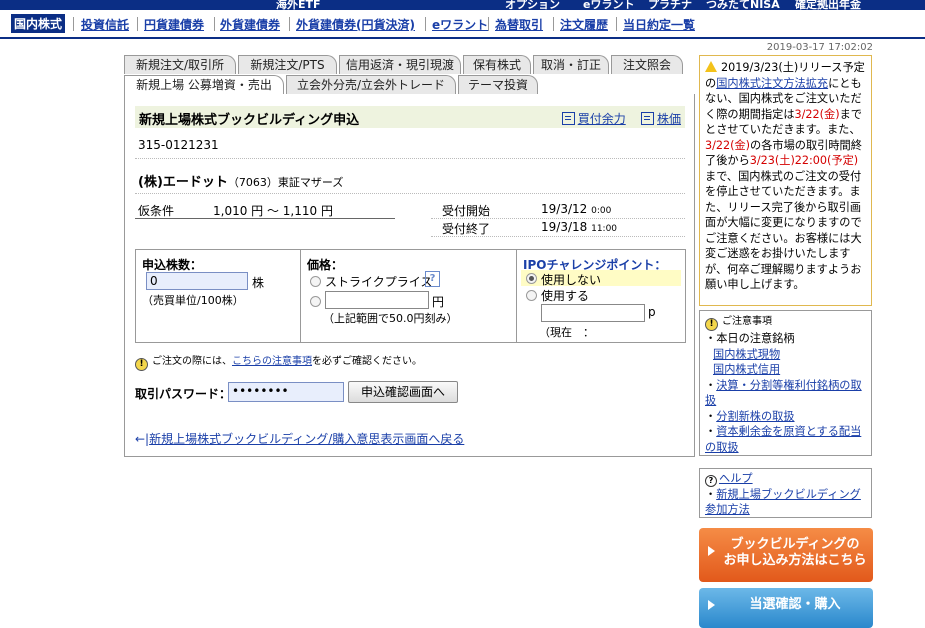 The width and height of the screenshot is (925, 628). Describe the element at coordinates (273, 211) in the screenshot. I see `provisional-range: 1,010 円 ～ 1,110 円` at that location.